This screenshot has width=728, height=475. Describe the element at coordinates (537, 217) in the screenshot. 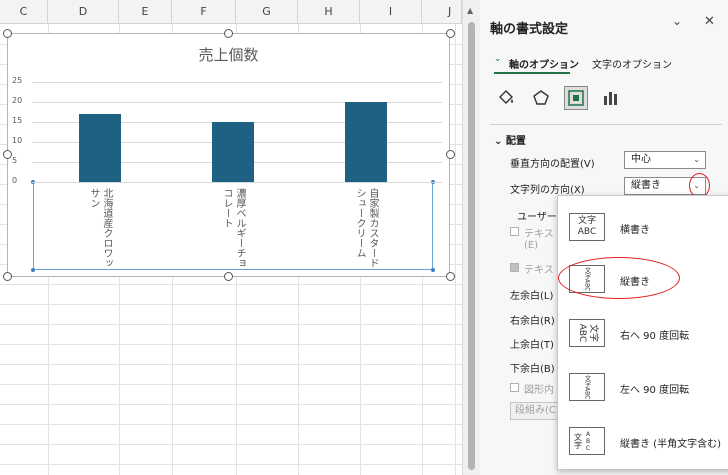

I see `user-defined-label: ユーザー` at that location.